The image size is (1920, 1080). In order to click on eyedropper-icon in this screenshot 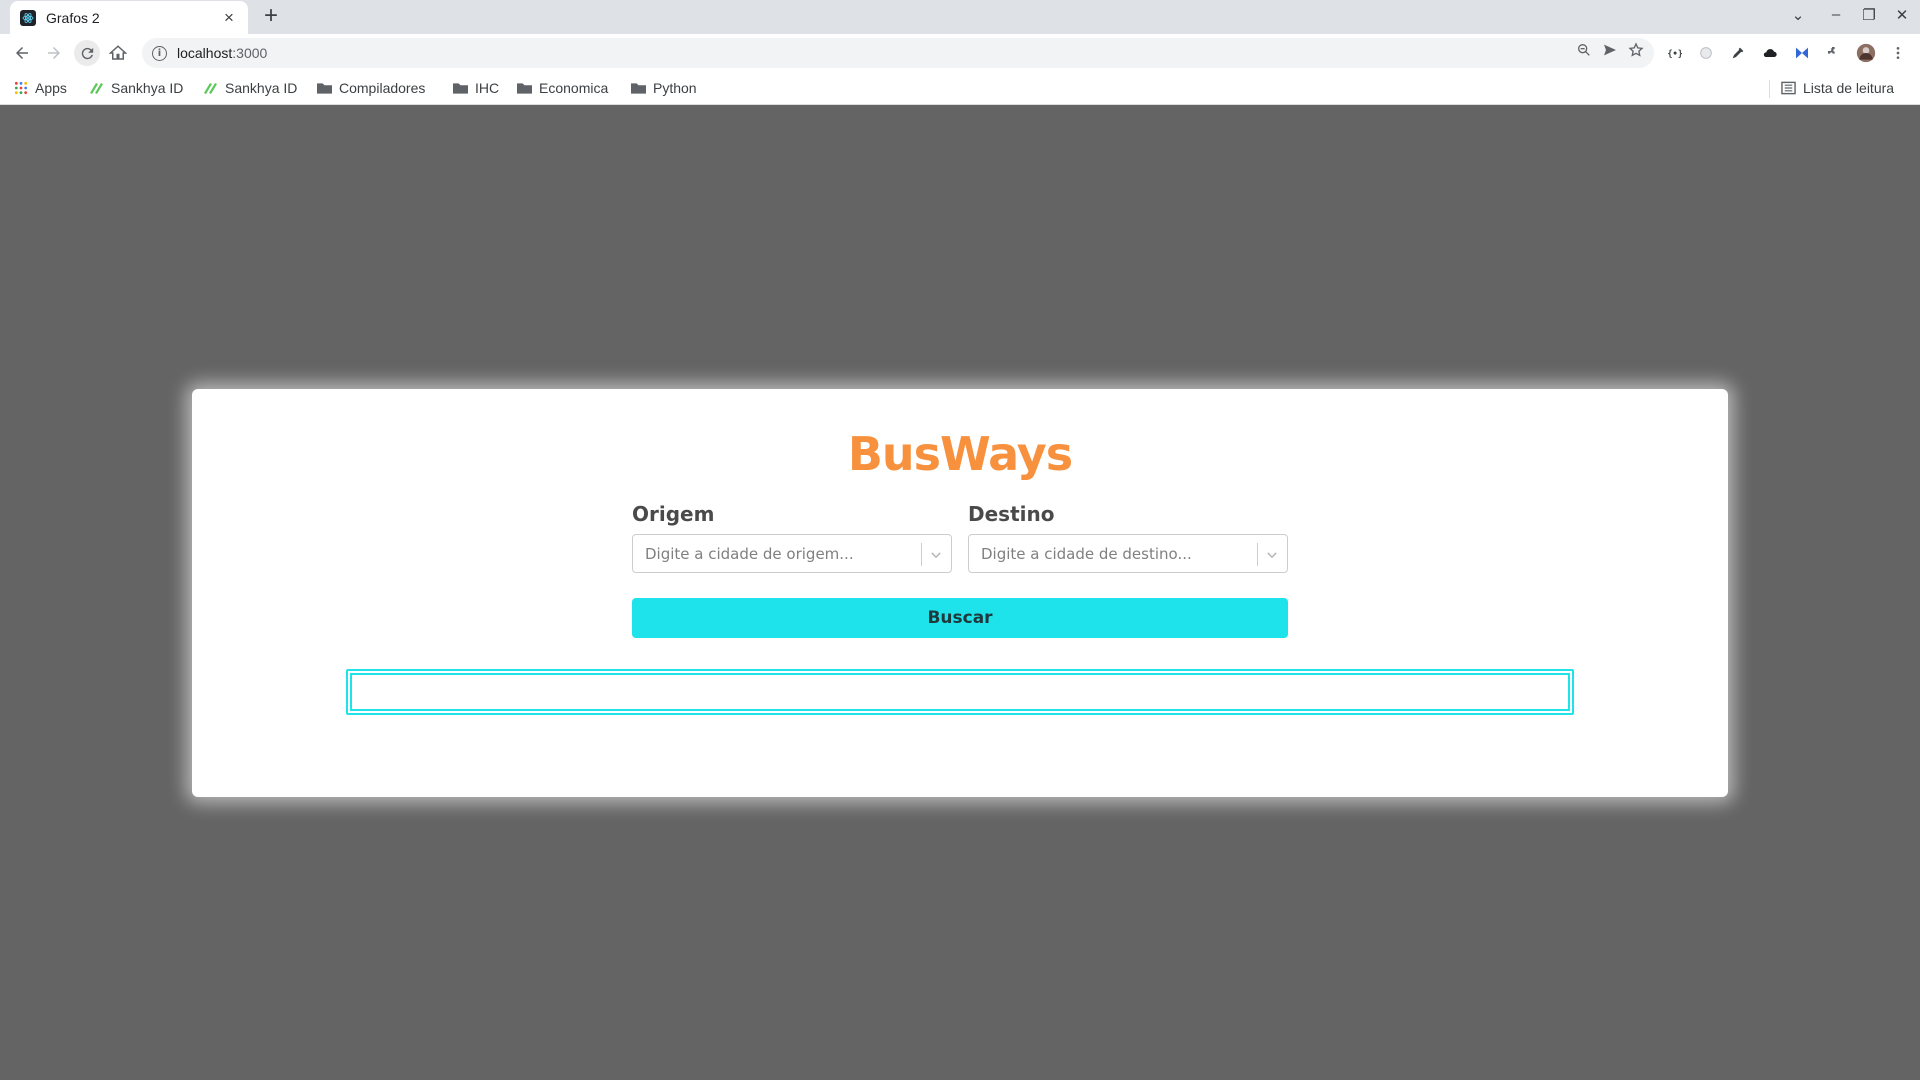, I will do `click(1738, 53)`.